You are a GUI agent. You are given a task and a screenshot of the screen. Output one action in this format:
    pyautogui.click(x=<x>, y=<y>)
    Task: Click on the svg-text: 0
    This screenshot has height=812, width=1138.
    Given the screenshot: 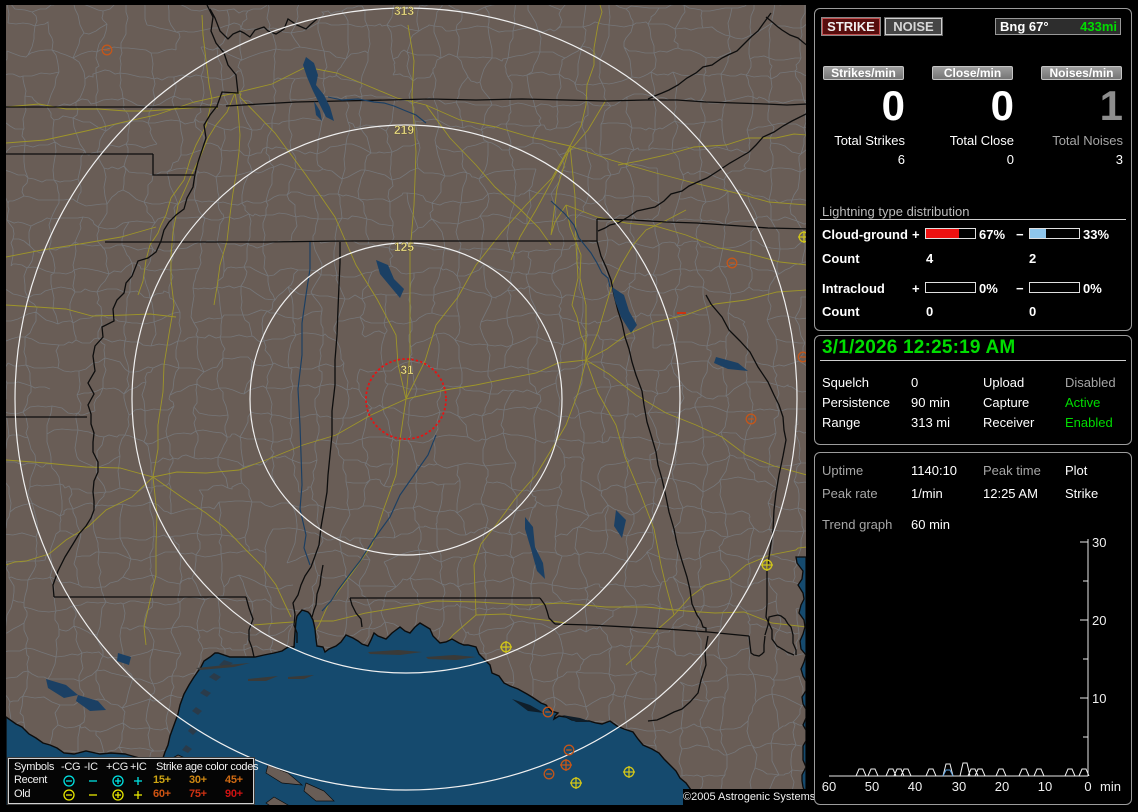 What is the action you would take?
    pyautogui.click(x=1087, y=786)
    